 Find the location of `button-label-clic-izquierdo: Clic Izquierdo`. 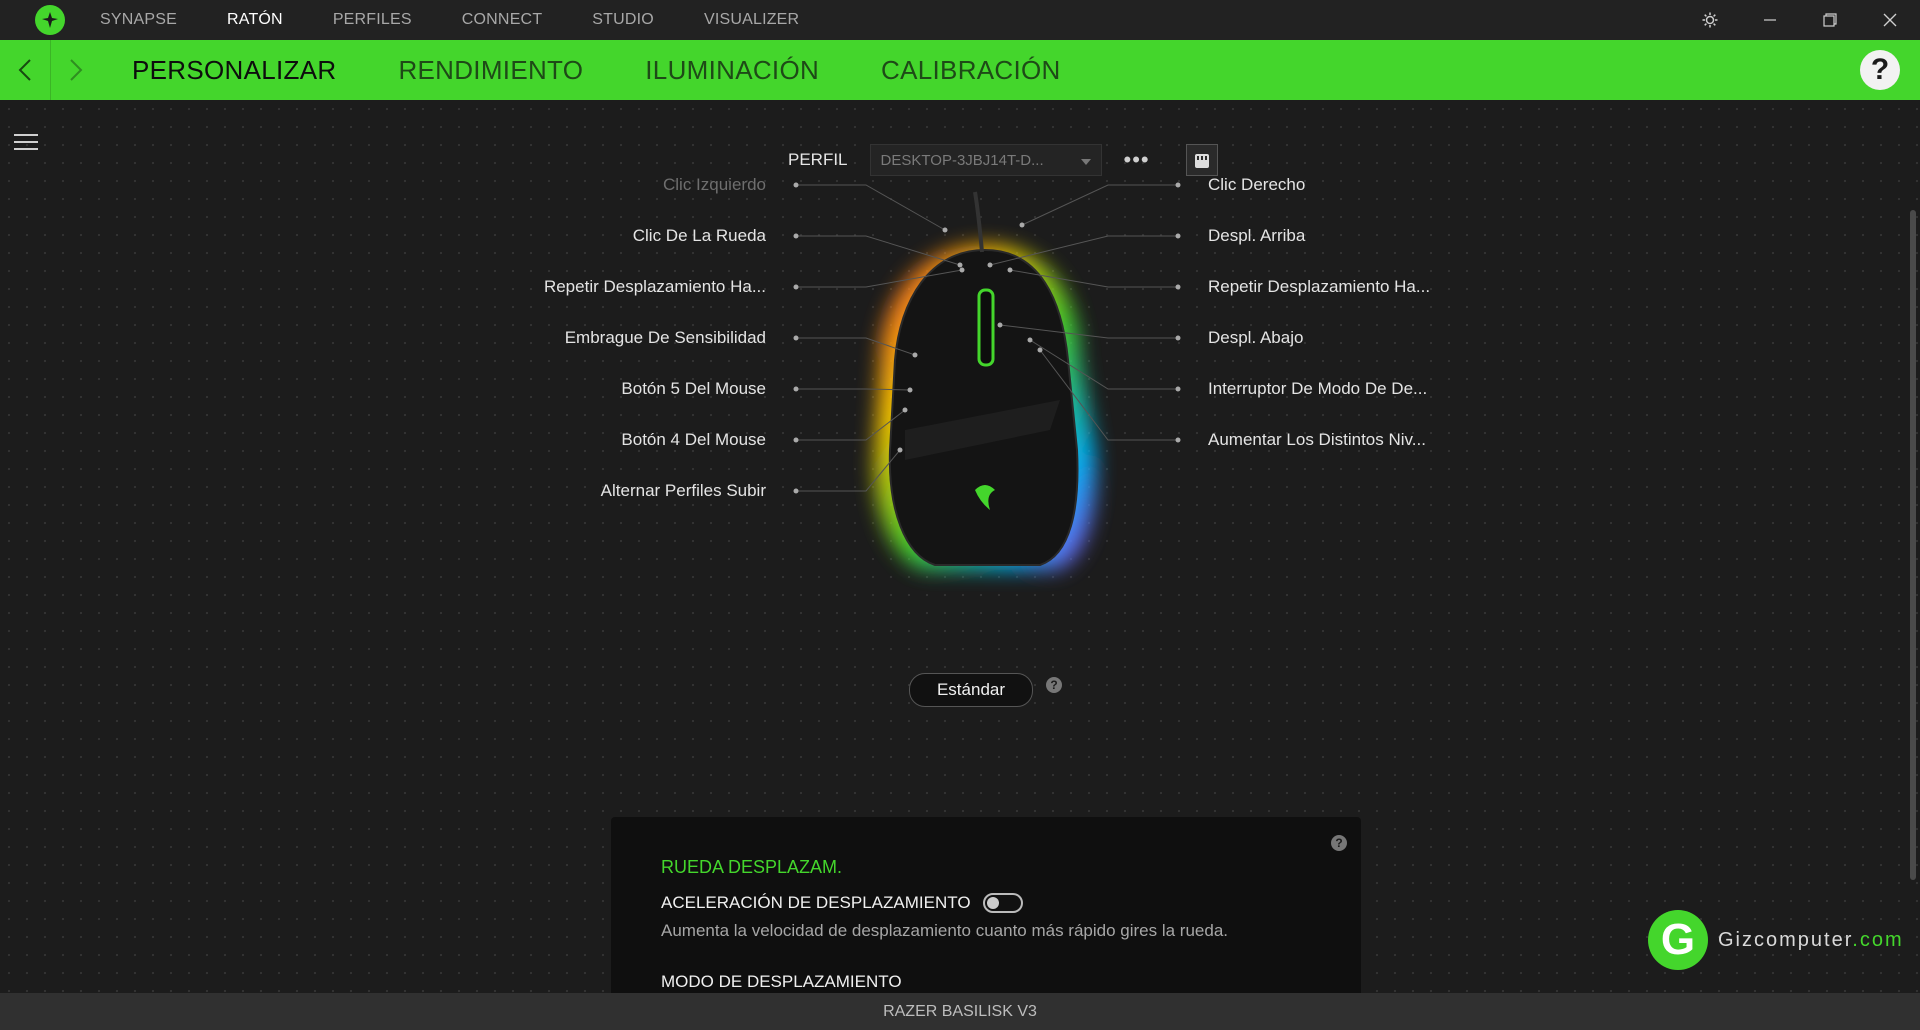

button-label-clic-izquierdo: Clic Izquierdo is located at coordinates (636, 185).